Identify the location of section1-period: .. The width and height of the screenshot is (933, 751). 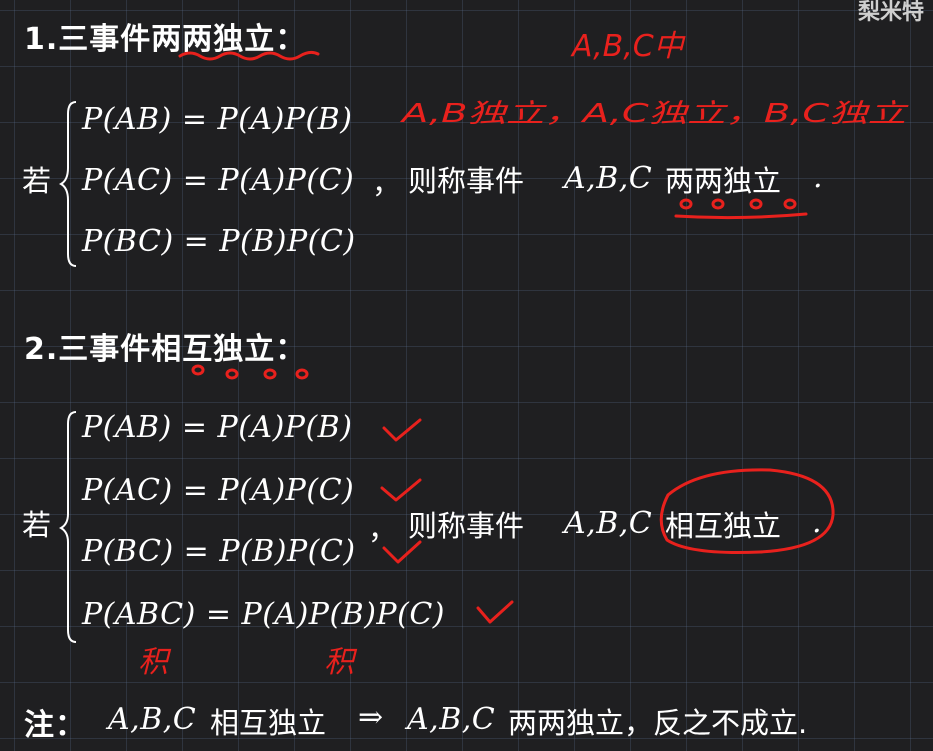
(818, 177).